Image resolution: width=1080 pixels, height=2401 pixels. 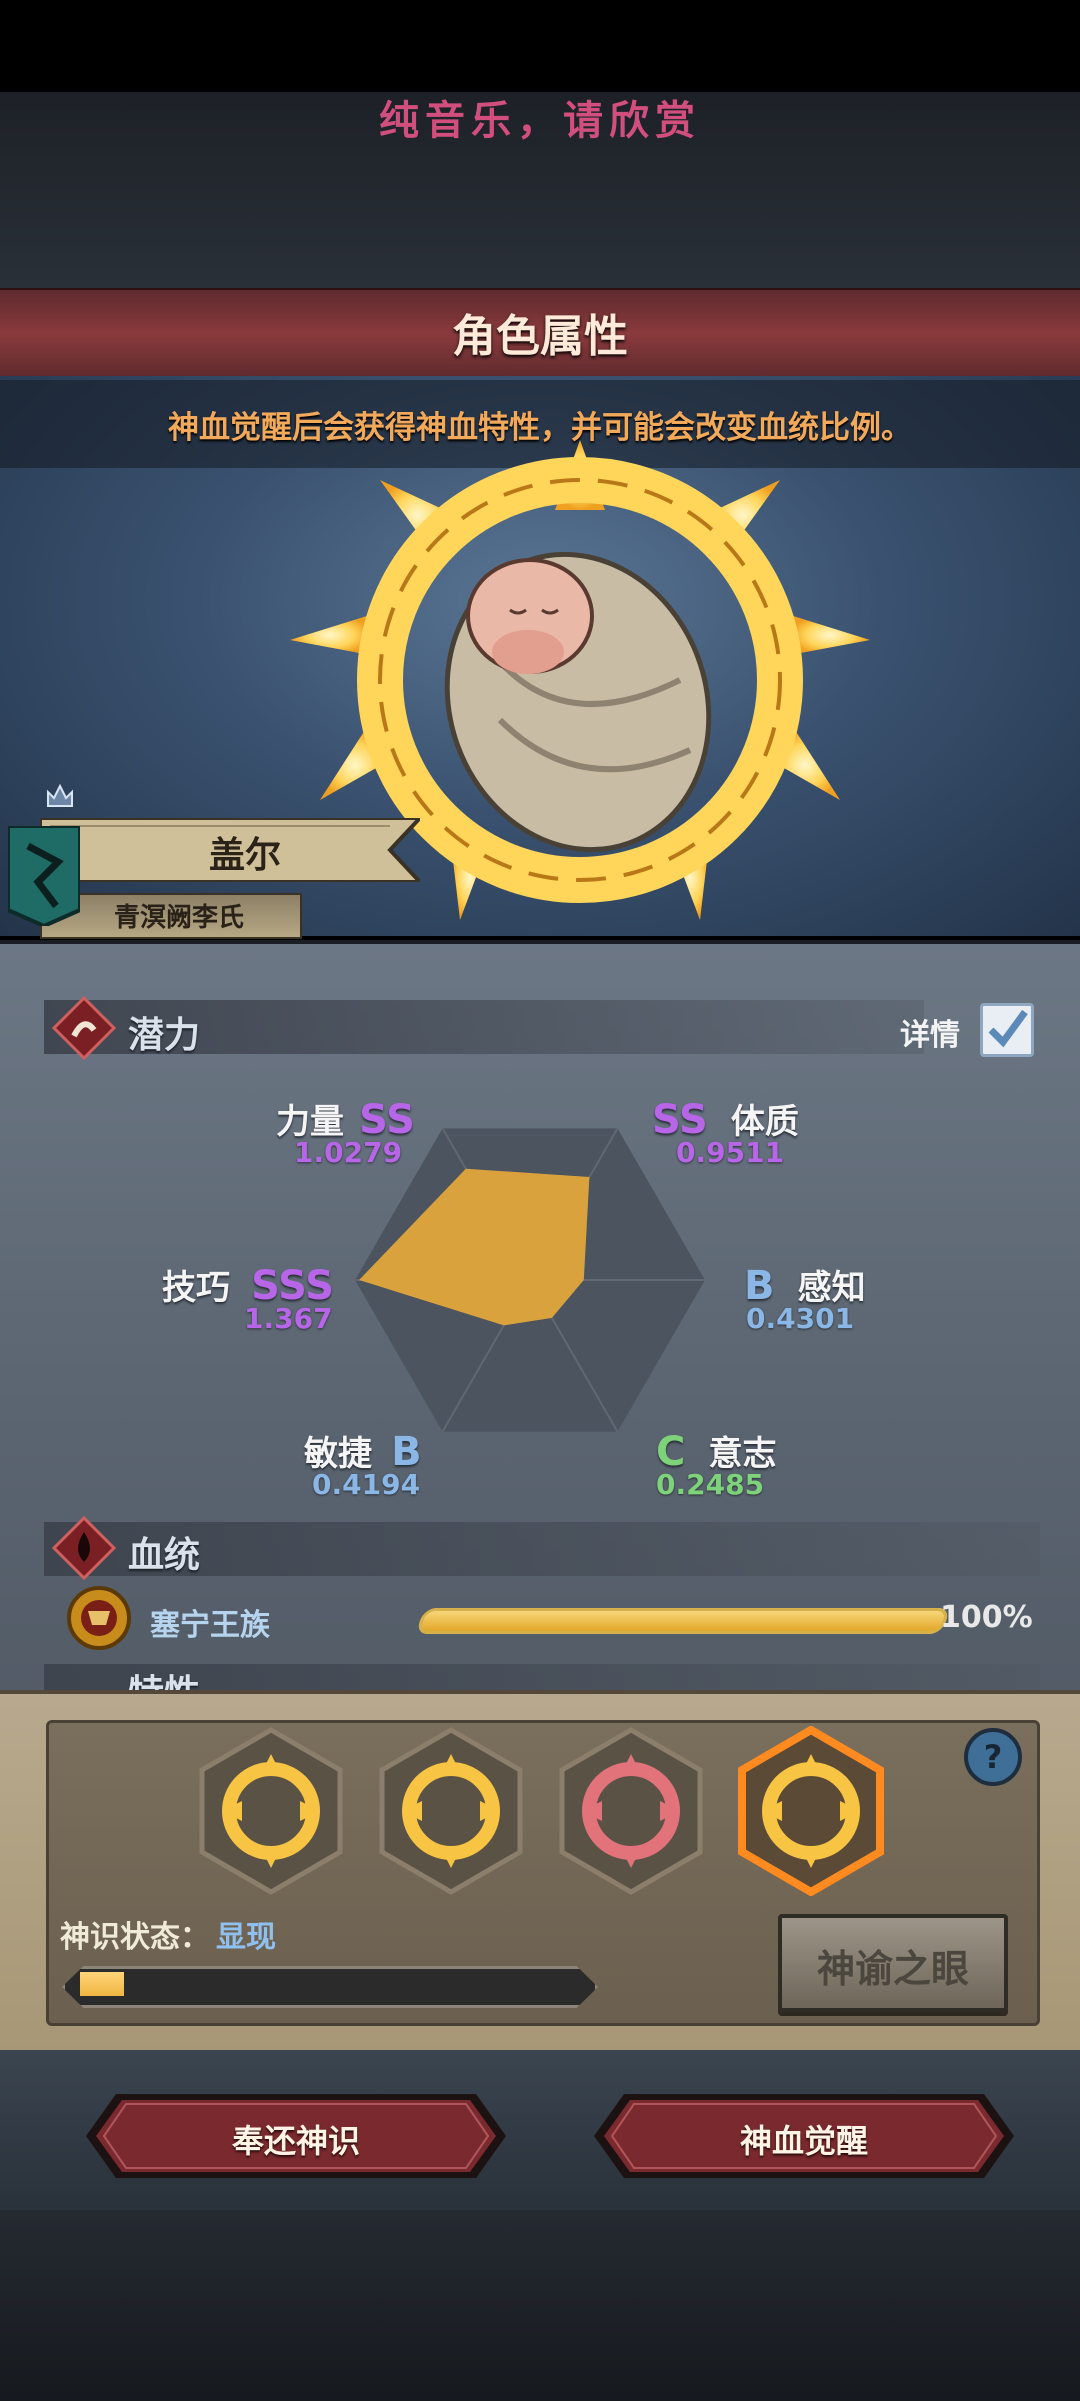 What do you see at coordinates (164, 1678) in the screenshot?
I see `traits-label: 特性` at bounding box center [164, 1678].